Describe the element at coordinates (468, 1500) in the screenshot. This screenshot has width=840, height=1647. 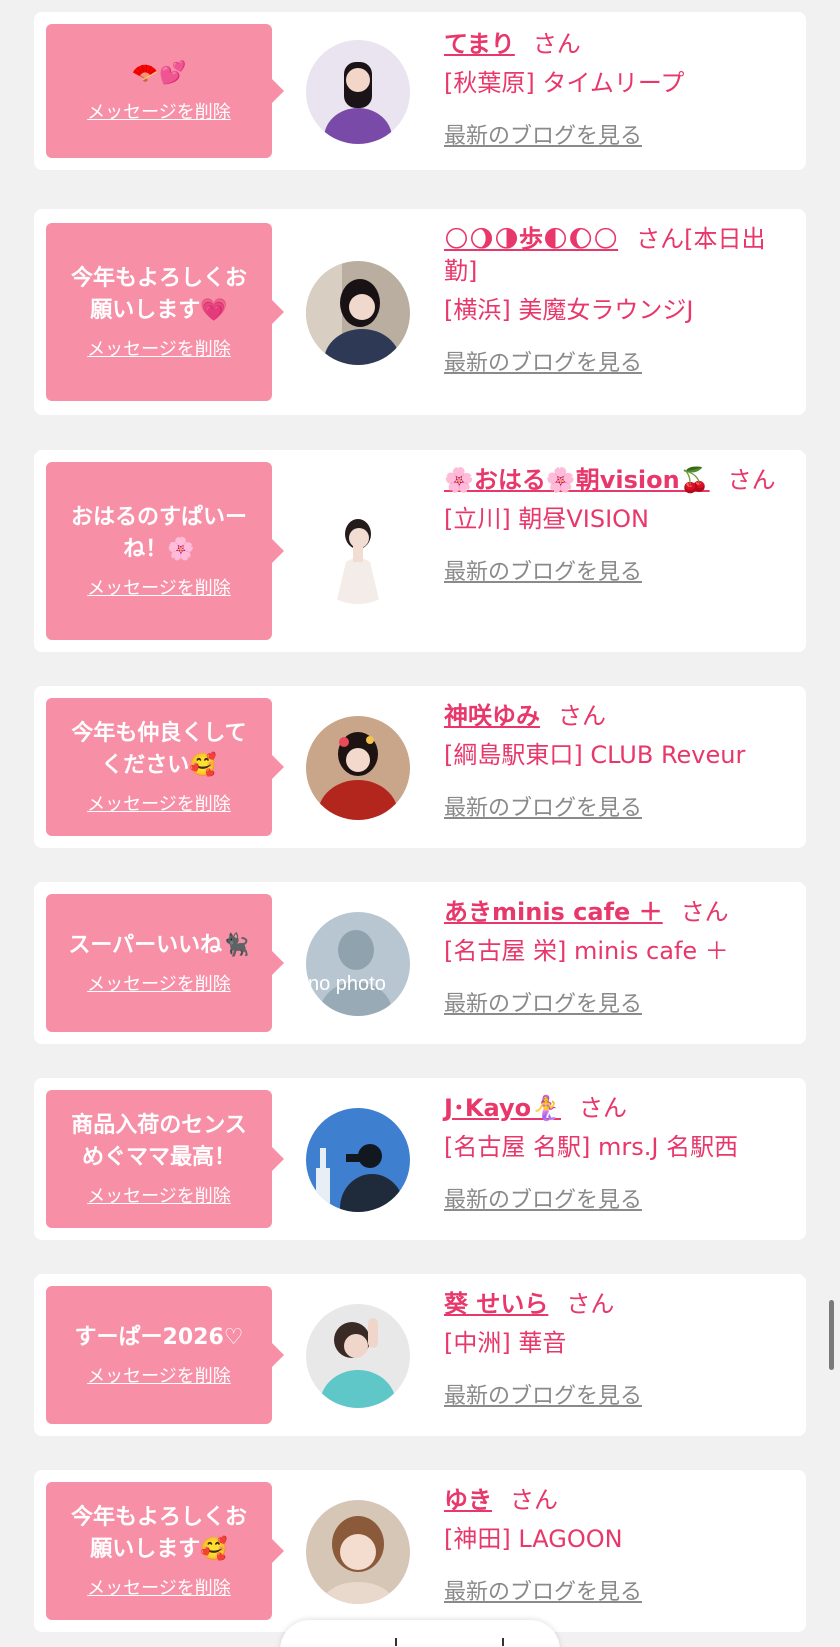
I see `girl-name-link: ゆき` at that location.